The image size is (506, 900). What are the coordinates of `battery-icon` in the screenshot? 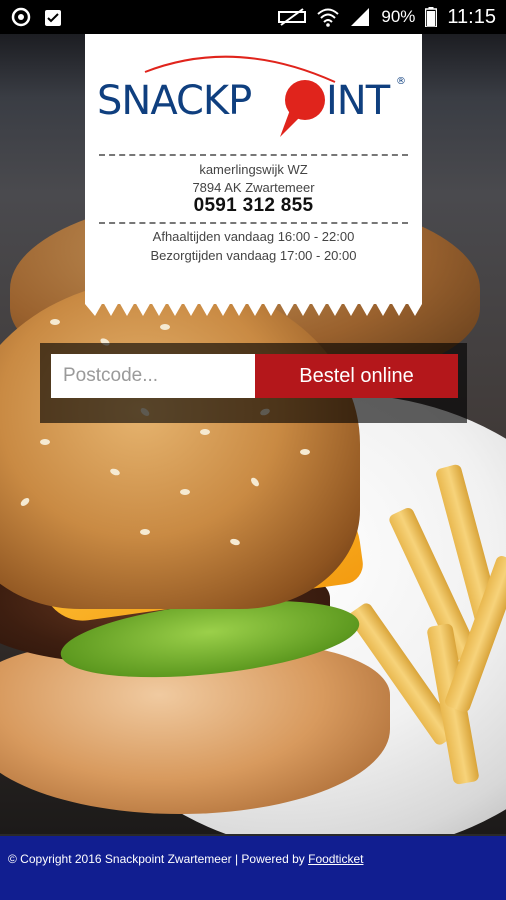 It's located at (431, 17).